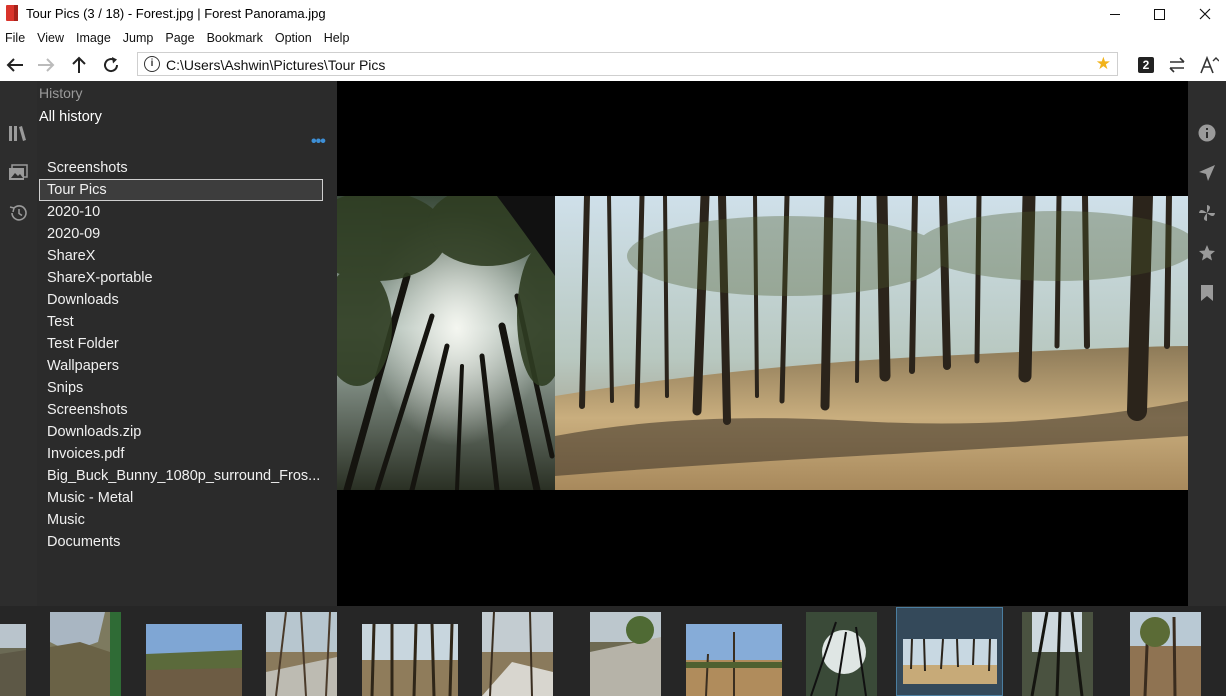 This screenshot has height=696, width=1226. I want to click on maximize-button, so click(1159, 14).